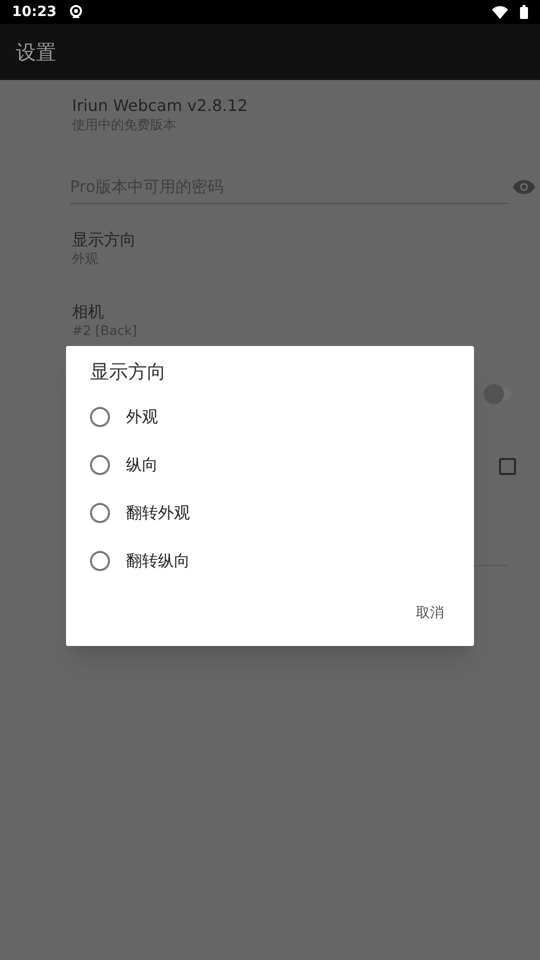 This screenshot has width=540, height=960. I want to click on radio-option: 翻转纵向, so click(270, 561).